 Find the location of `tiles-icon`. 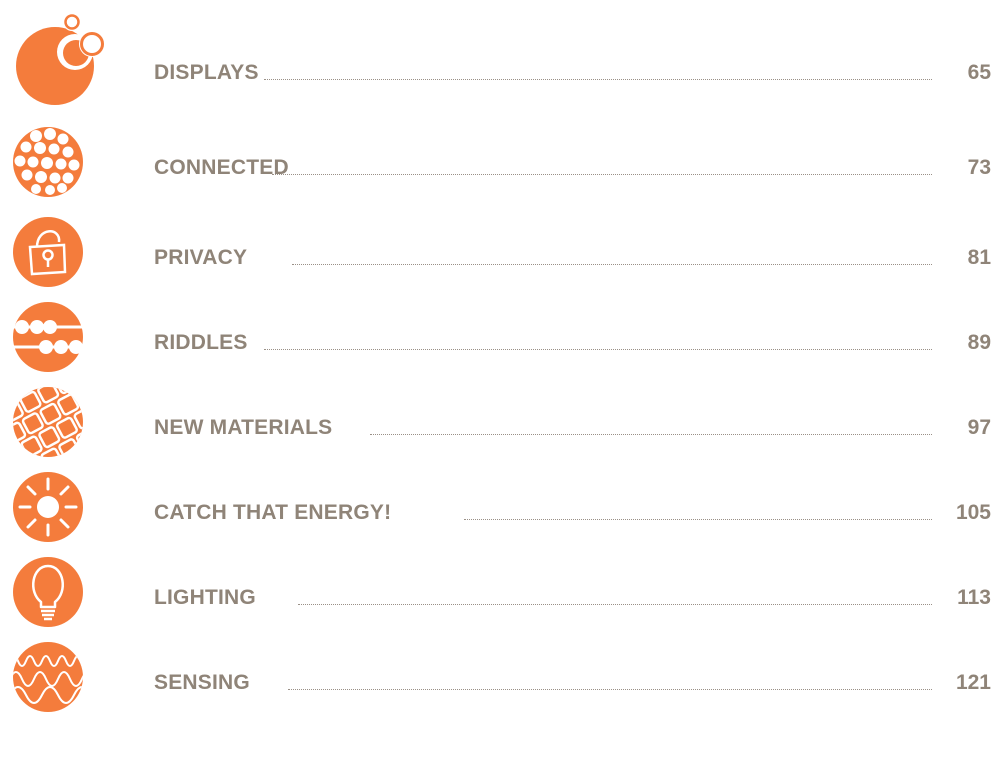

tiles-icon is located at coordinates (54, 428).